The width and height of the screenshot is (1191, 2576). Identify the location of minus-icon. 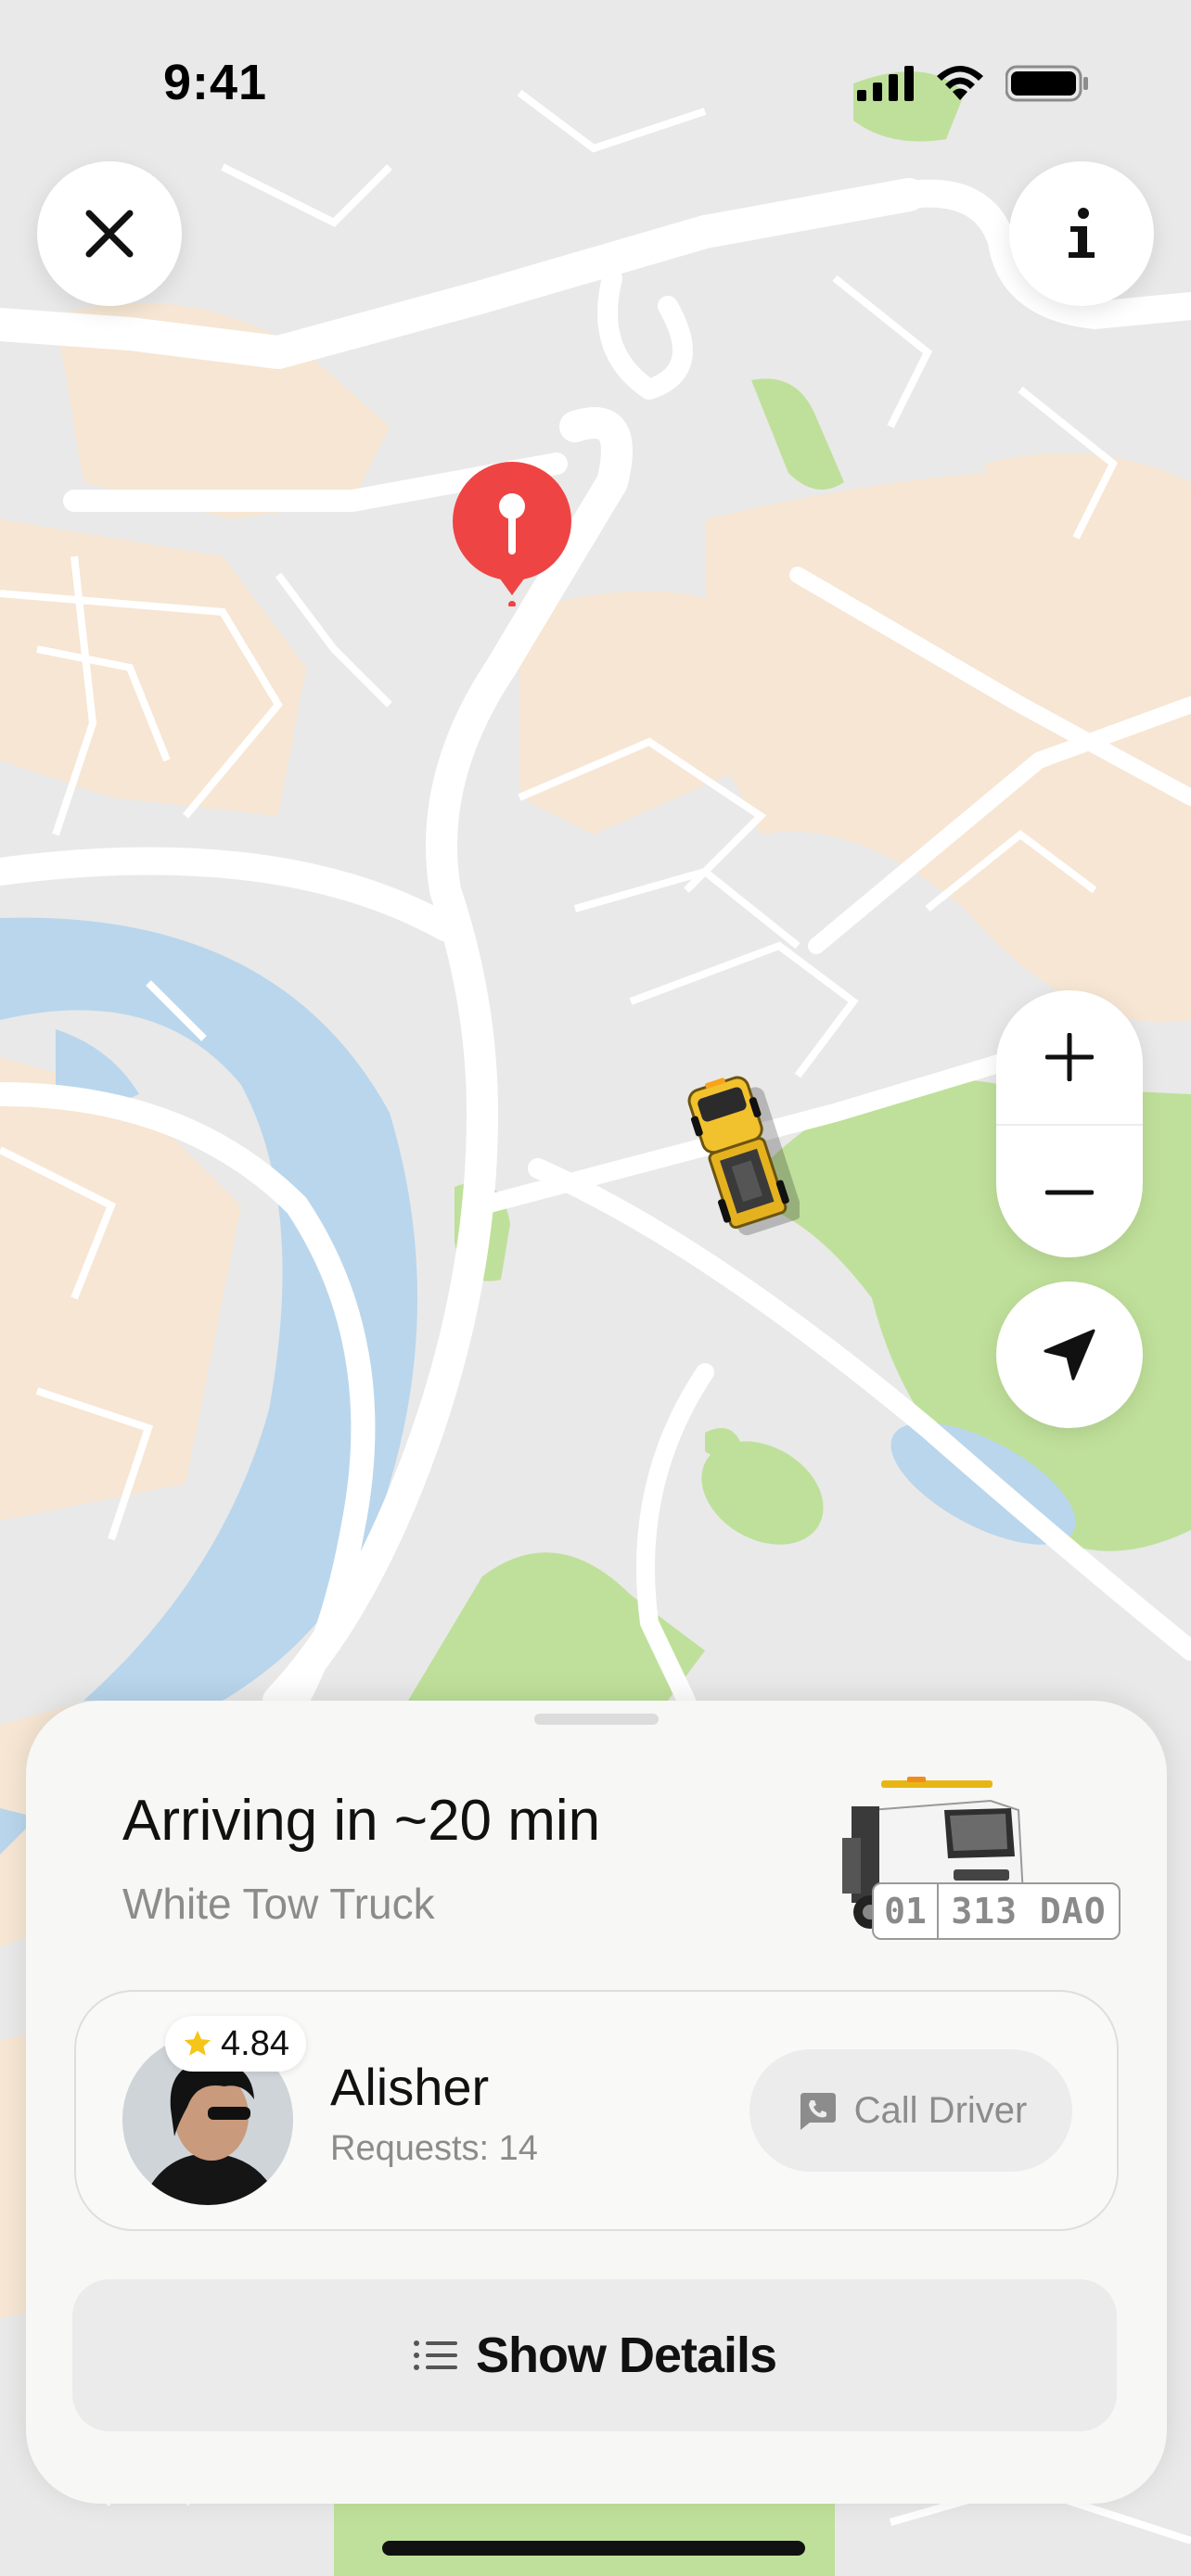
(1069, 1192).